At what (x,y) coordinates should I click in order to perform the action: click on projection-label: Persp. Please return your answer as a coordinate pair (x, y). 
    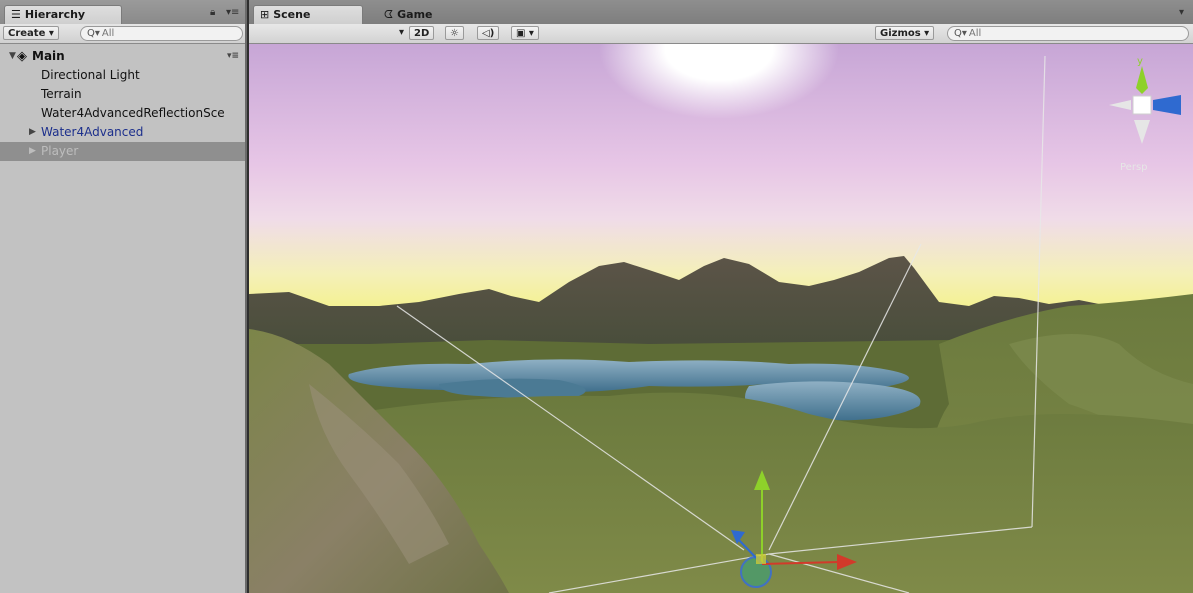
    Looking at the image, I should click on (1134, 167).